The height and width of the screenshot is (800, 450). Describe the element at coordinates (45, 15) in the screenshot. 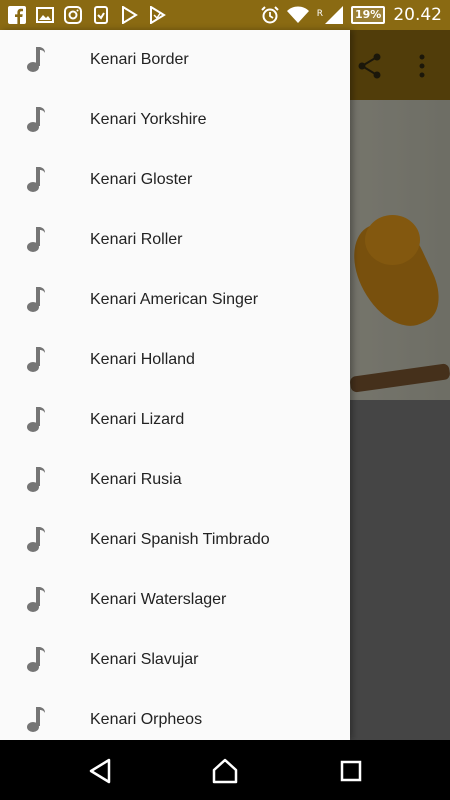

I see `image-icon` at that location.